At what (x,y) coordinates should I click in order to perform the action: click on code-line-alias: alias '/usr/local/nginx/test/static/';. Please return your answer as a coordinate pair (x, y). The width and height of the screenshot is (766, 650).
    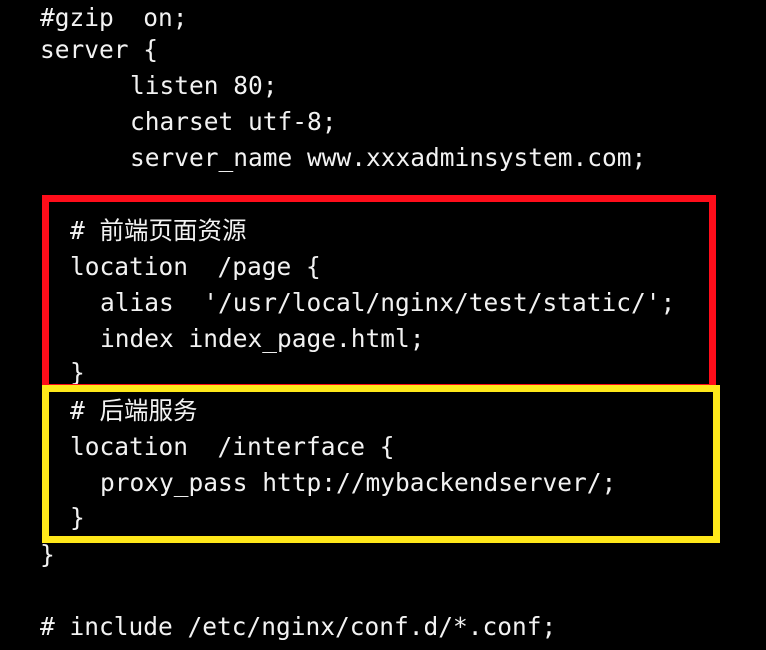
    Looking at the image, I should click on (388, 302).